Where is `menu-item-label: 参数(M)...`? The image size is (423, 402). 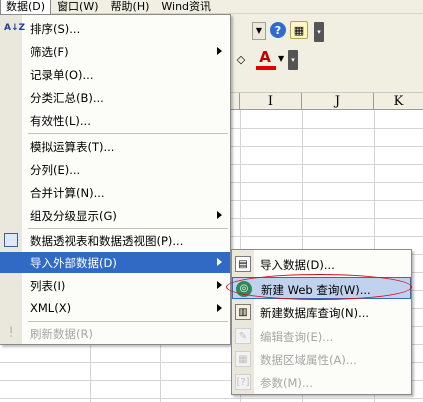
menu-item-label: 参数(M)... is located at coordinates (286, 383).